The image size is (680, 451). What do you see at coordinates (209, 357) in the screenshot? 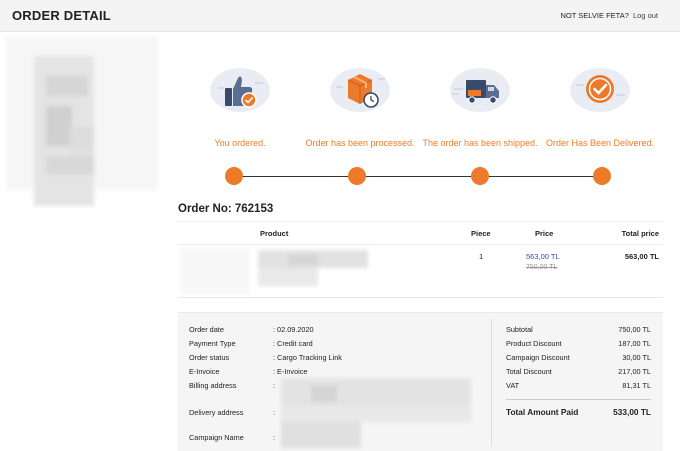
I see `detail-key: Order status` at bounding box center [209, 357].